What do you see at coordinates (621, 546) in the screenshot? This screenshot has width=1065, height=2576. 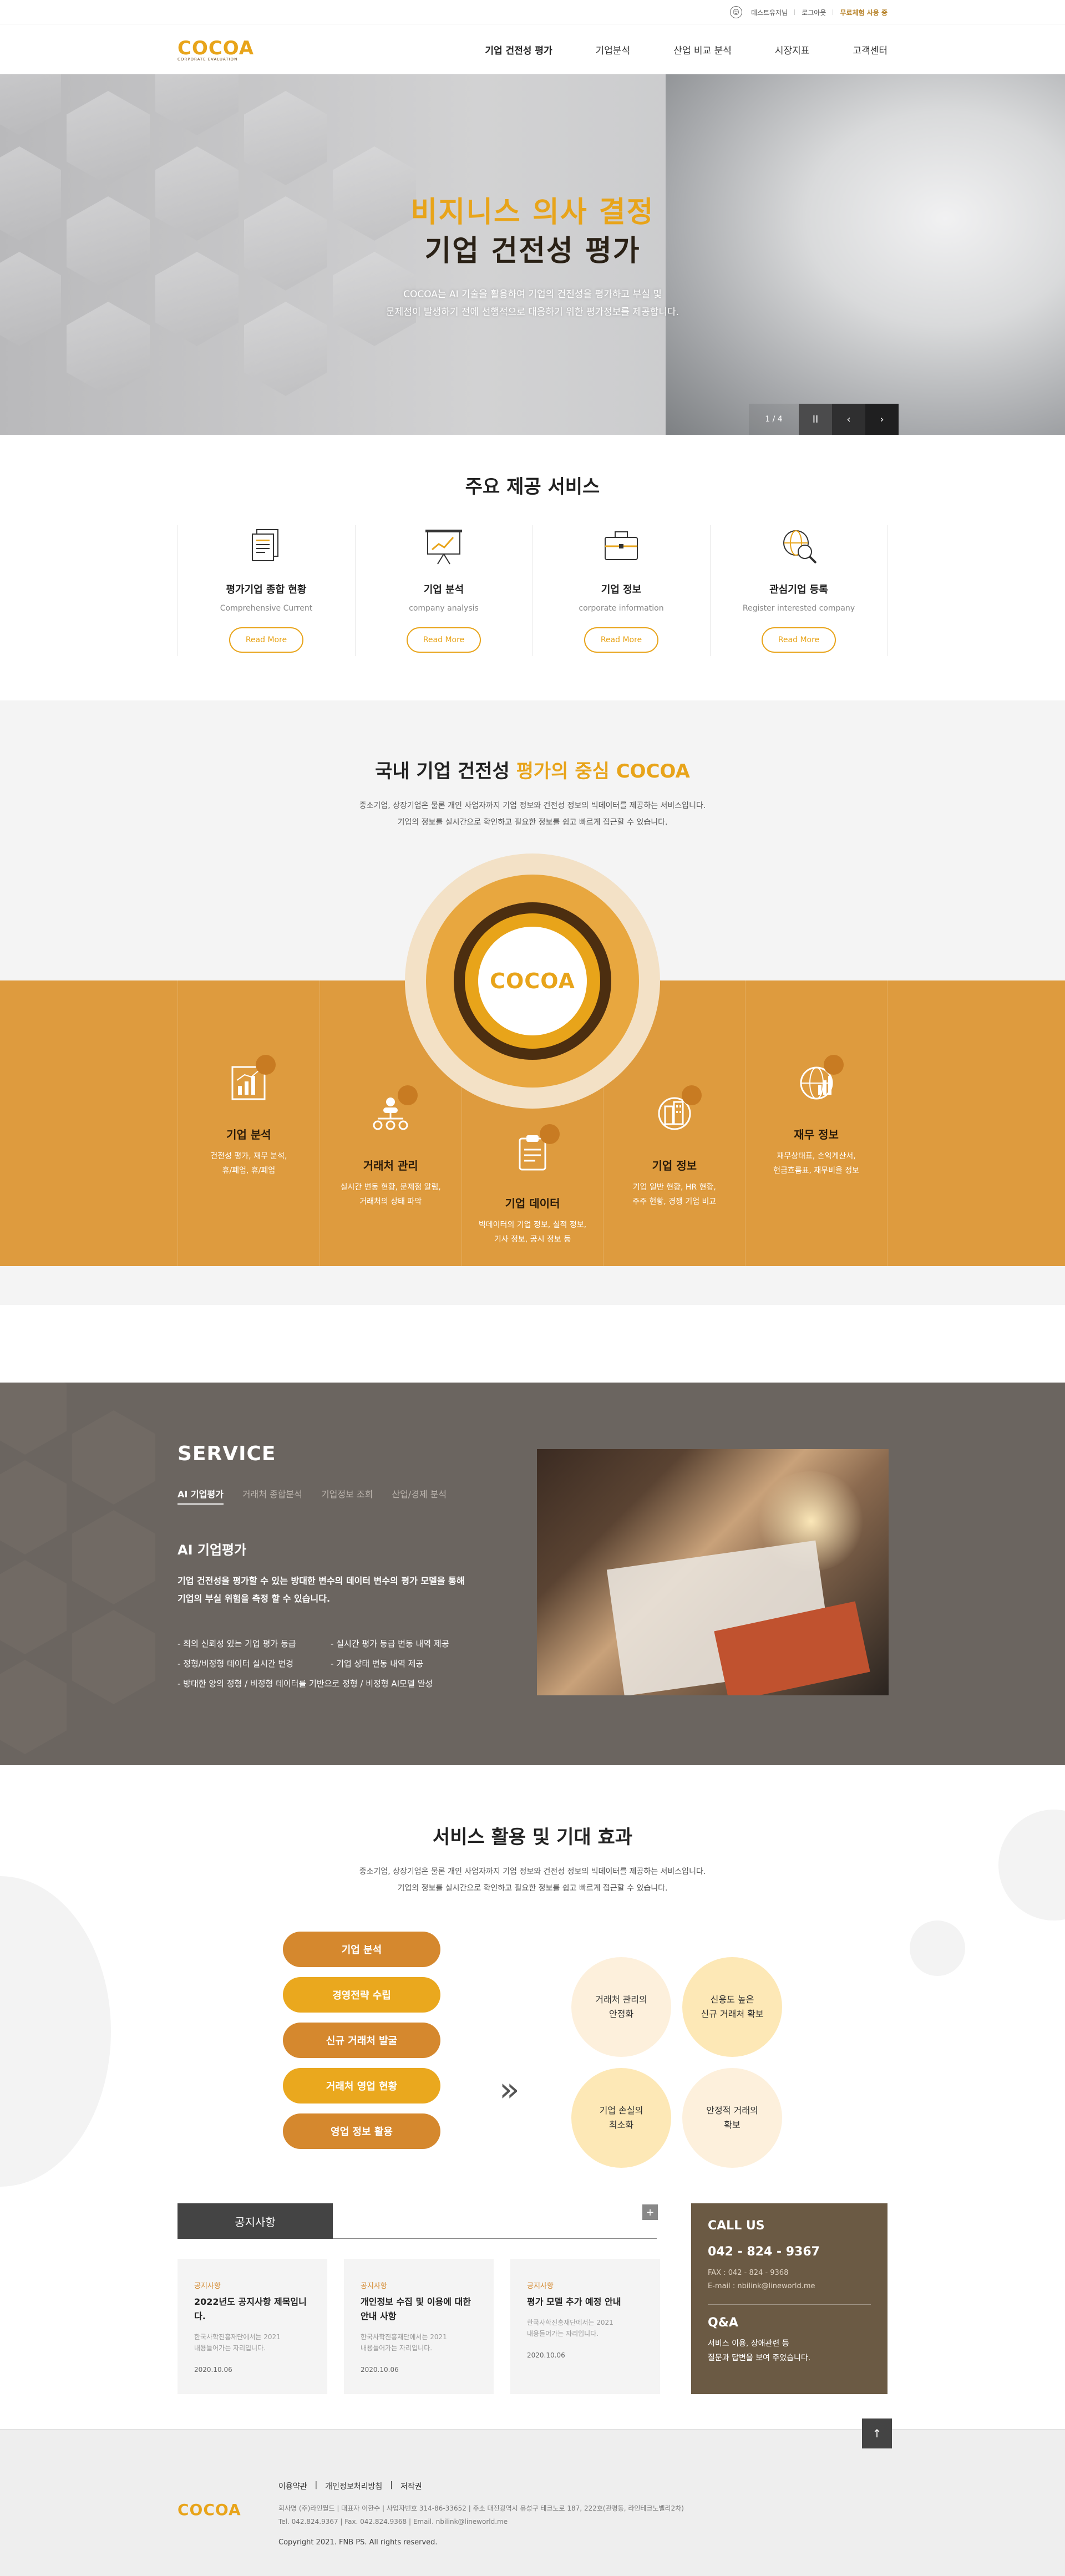 I see `briefcase-icon` at bounding box center [621, 546].